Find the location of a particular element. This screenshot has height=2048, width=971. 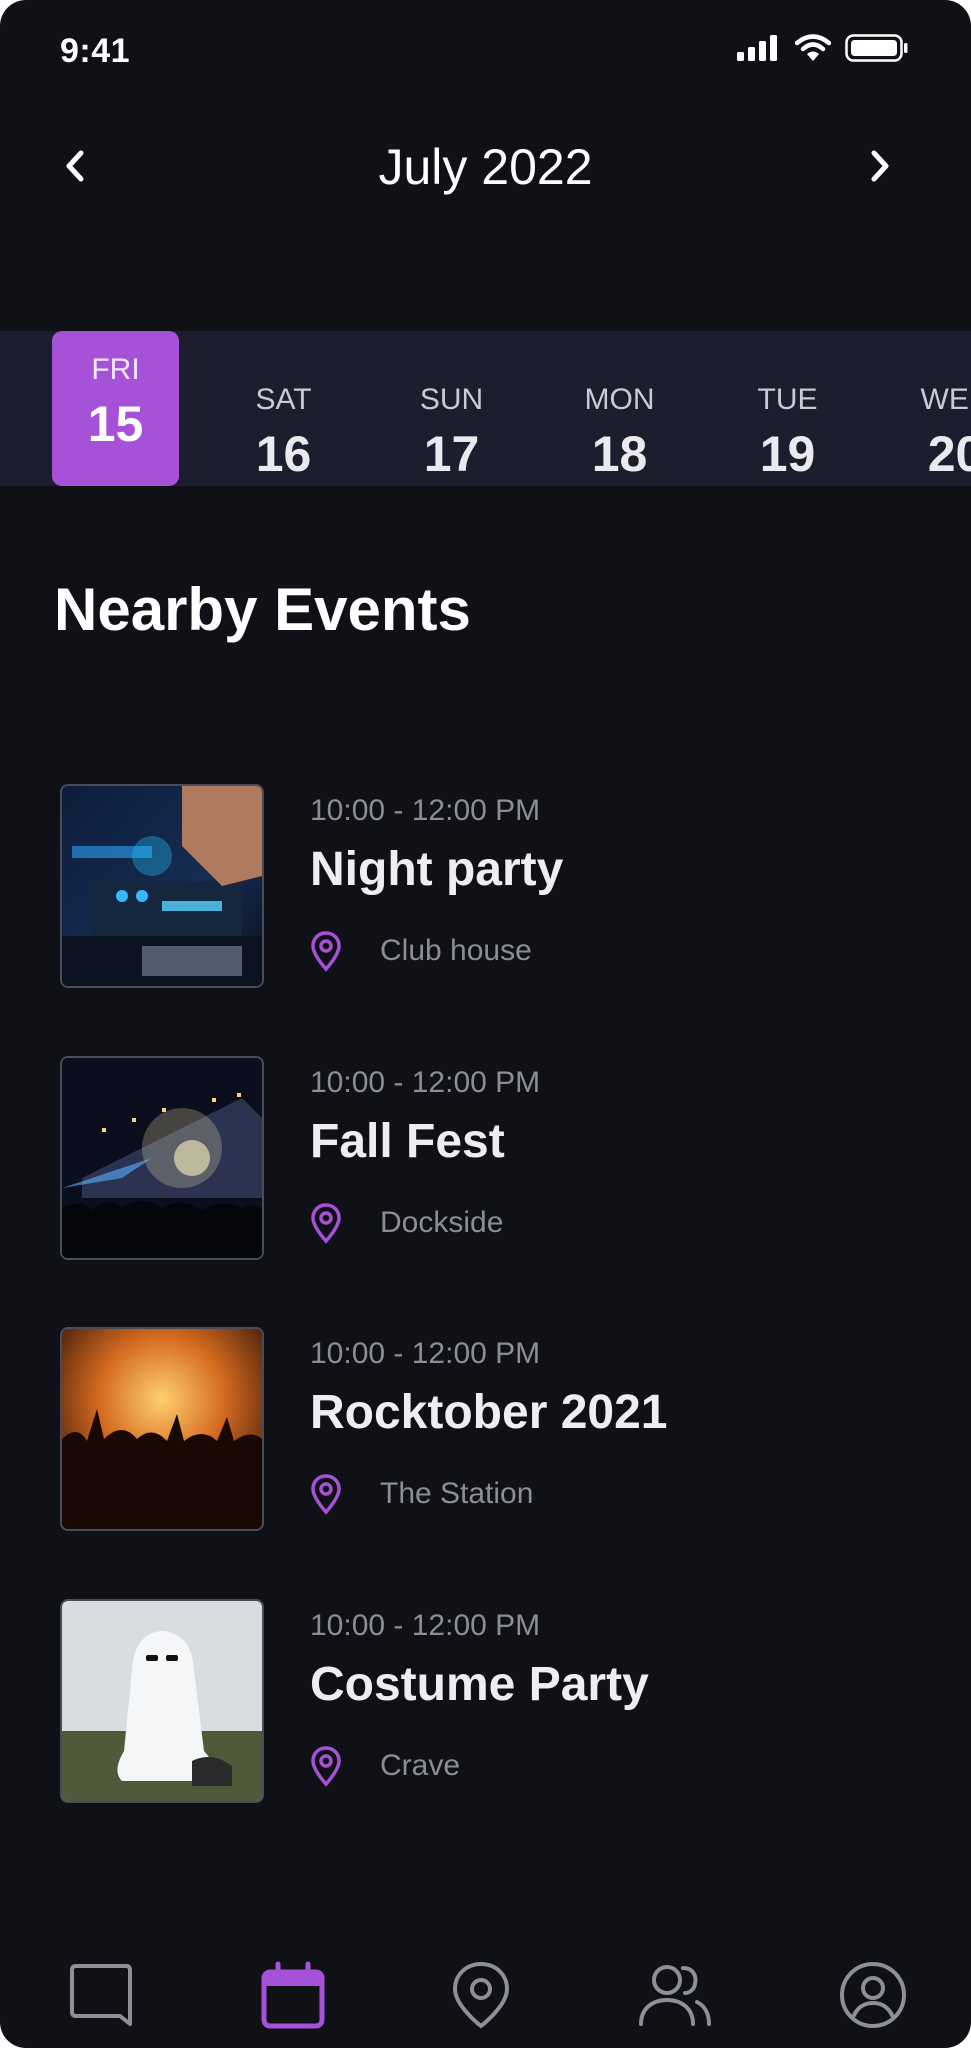

day-name: SAT is located at coordinates (283, 399).